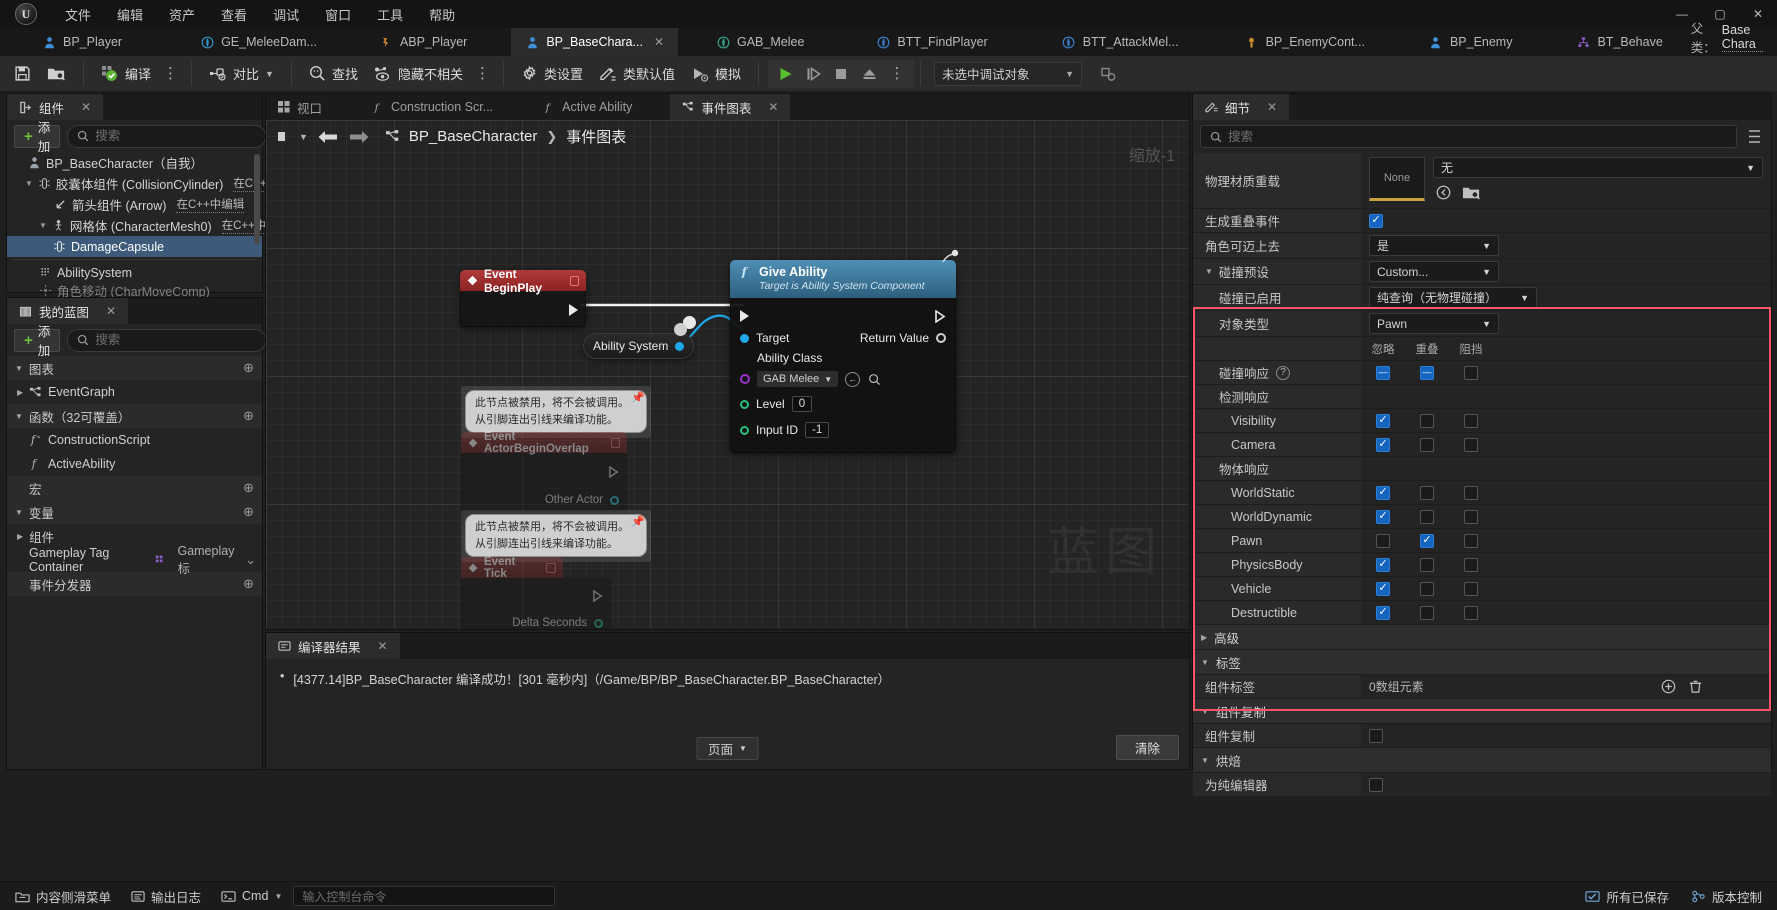 Image resolution: width=1777 pixels, height=910 pixels. Describe the element at coordinates (639, 346) in the screenshot. I see `node-ability-system-variable: Ability System` at that location.